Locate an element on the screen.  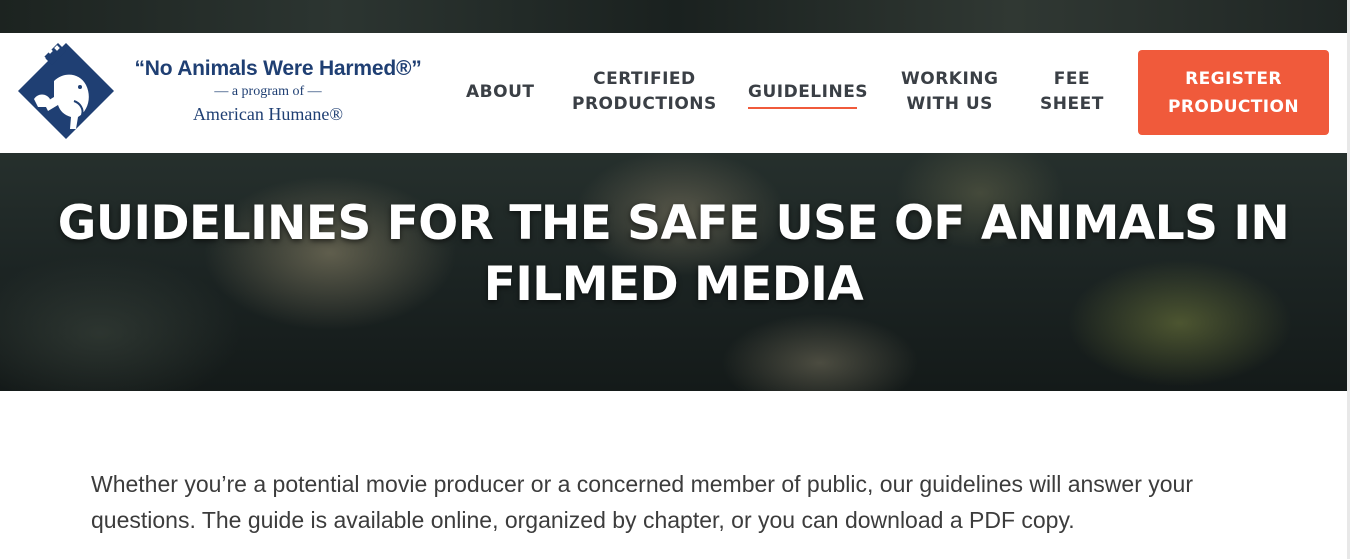
nav-item-label: FEE is located at coordinates (1072, 79).